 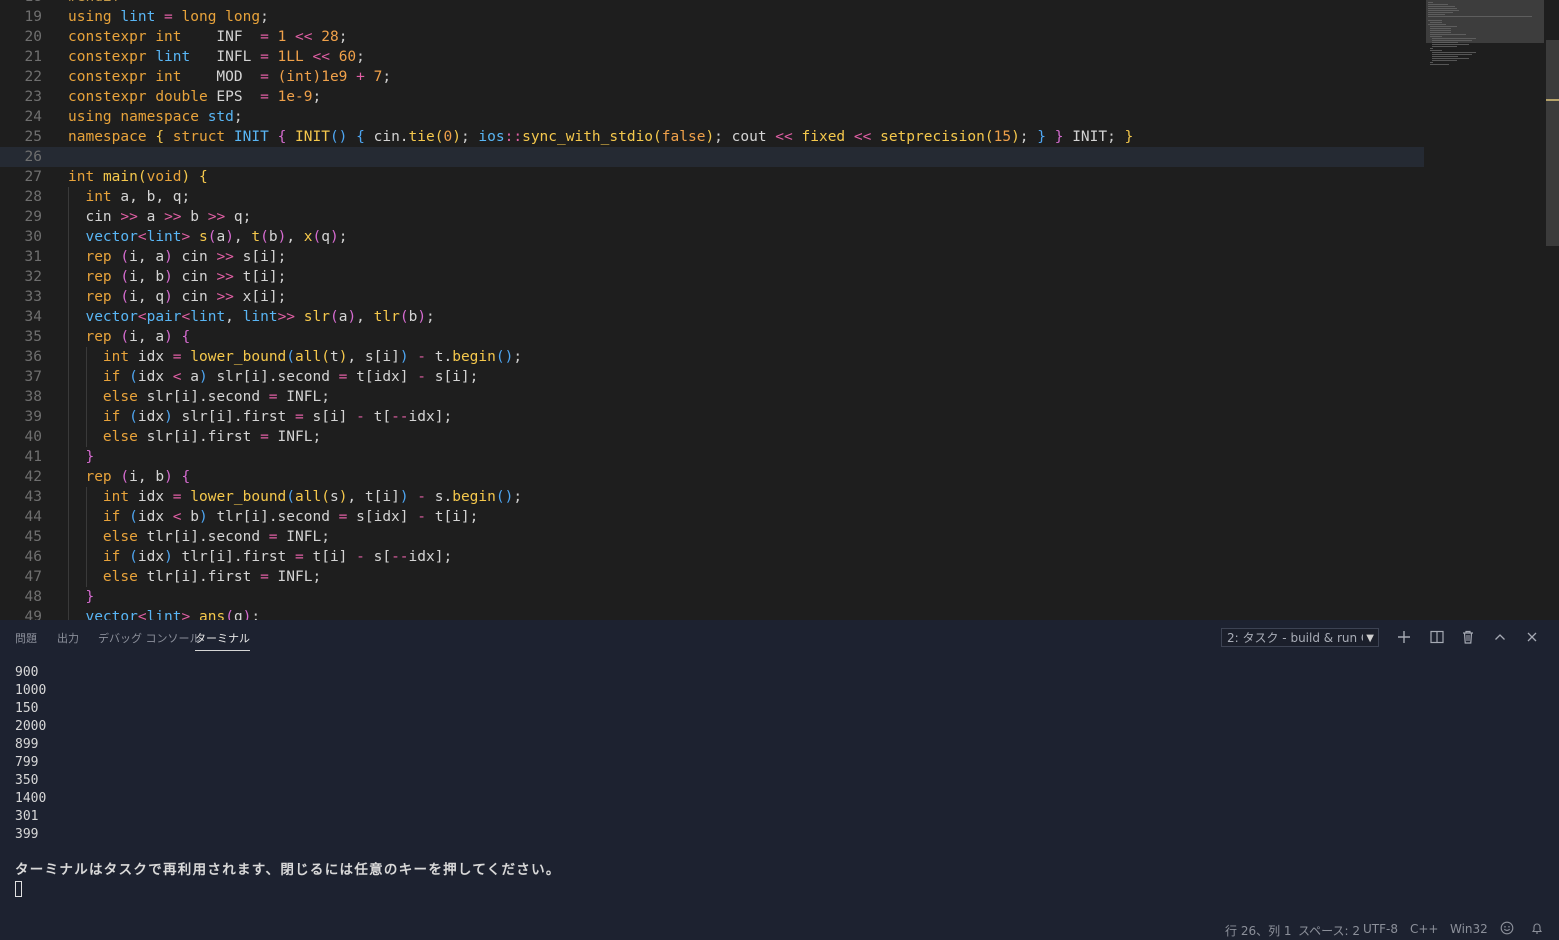 I want to click on line-number: 28, so click(x=33, y=197).